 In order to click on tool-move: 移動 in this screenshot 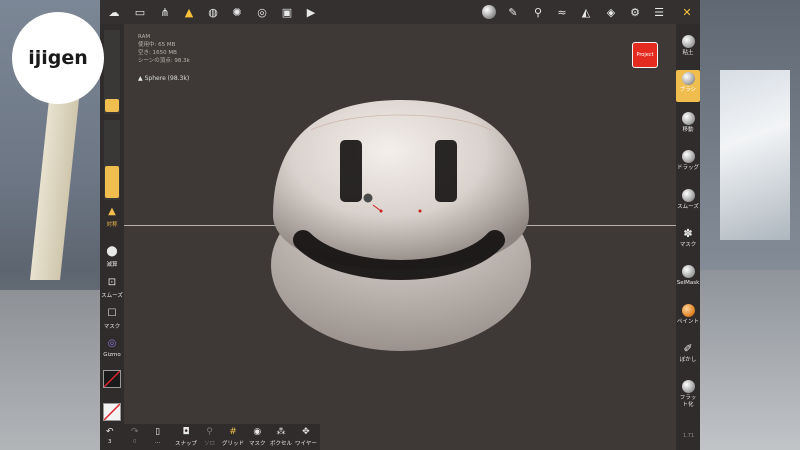, I will do `click(688, 126)`.